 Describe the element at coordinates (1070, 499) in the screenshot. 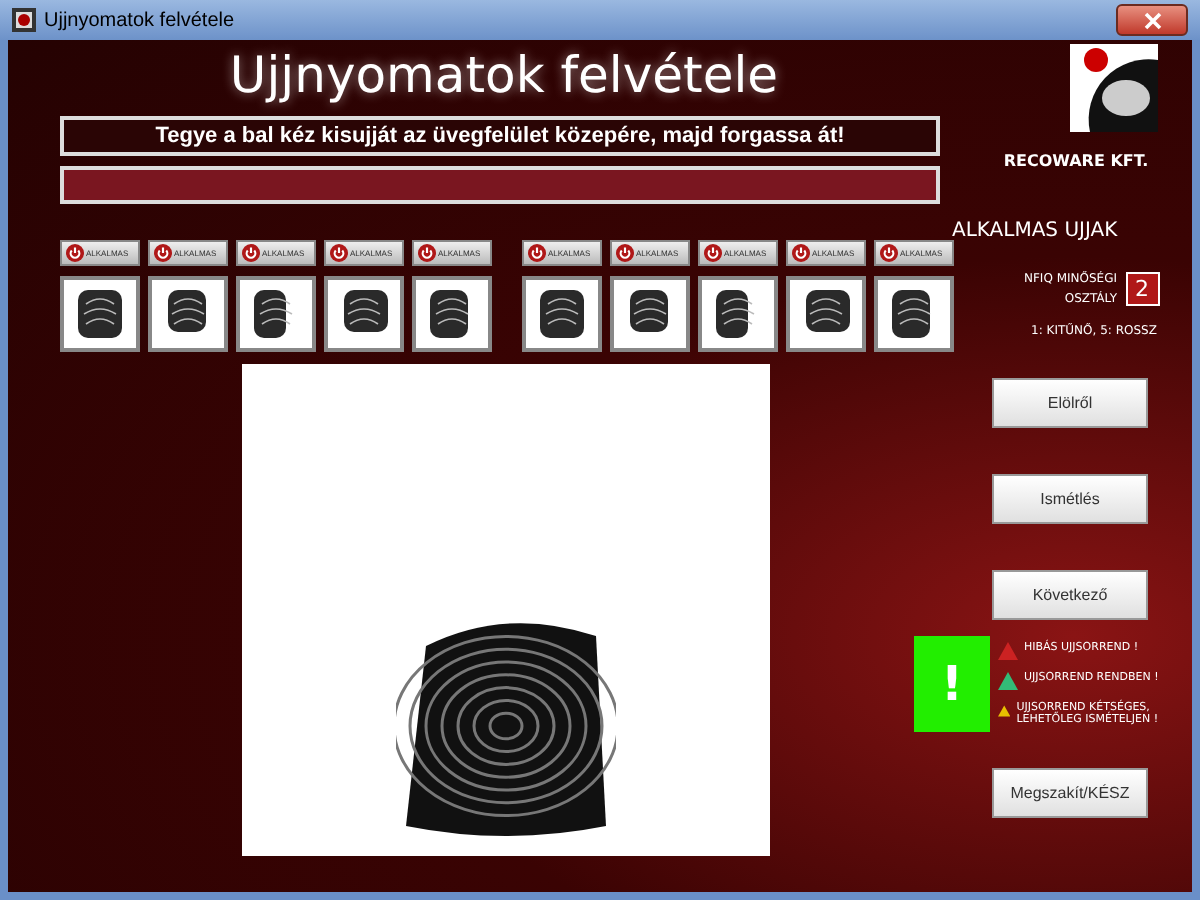

I see `action-button: Ismétlés` at that location.